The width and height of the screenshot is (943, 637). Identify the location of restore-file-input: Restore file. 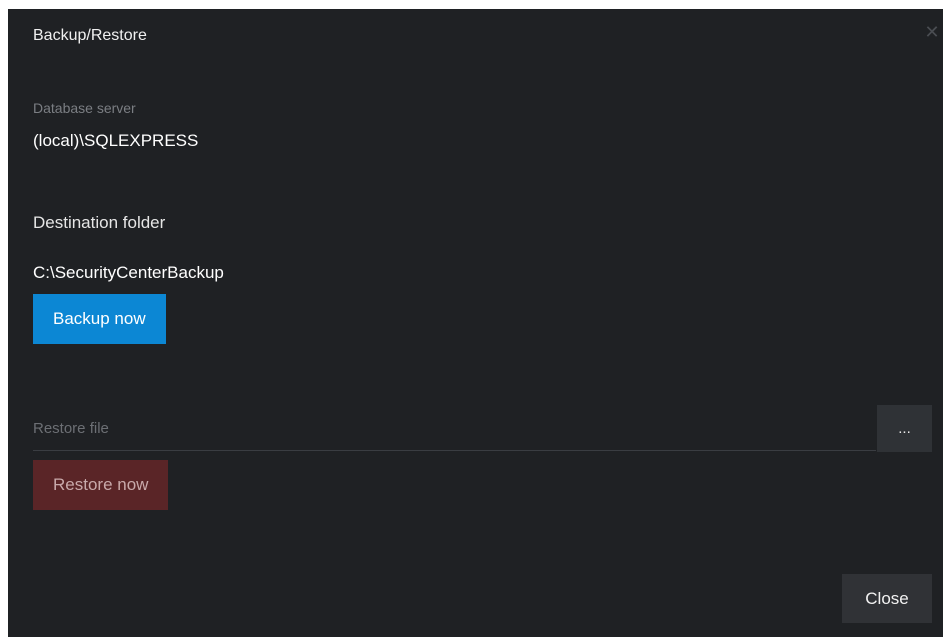
(454, 427).